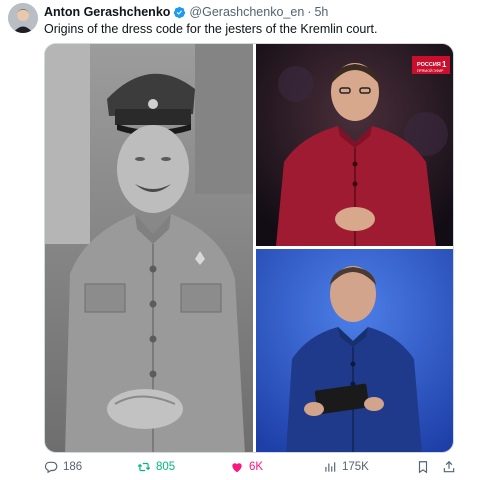 This screenshot has height=480, width=480. What do you see at coordinates (430, 71) in the screenshot?
I see `broadcast-logo-sub: ПРЯМОЙ ЭФИР` at bounding box center [430, 71].